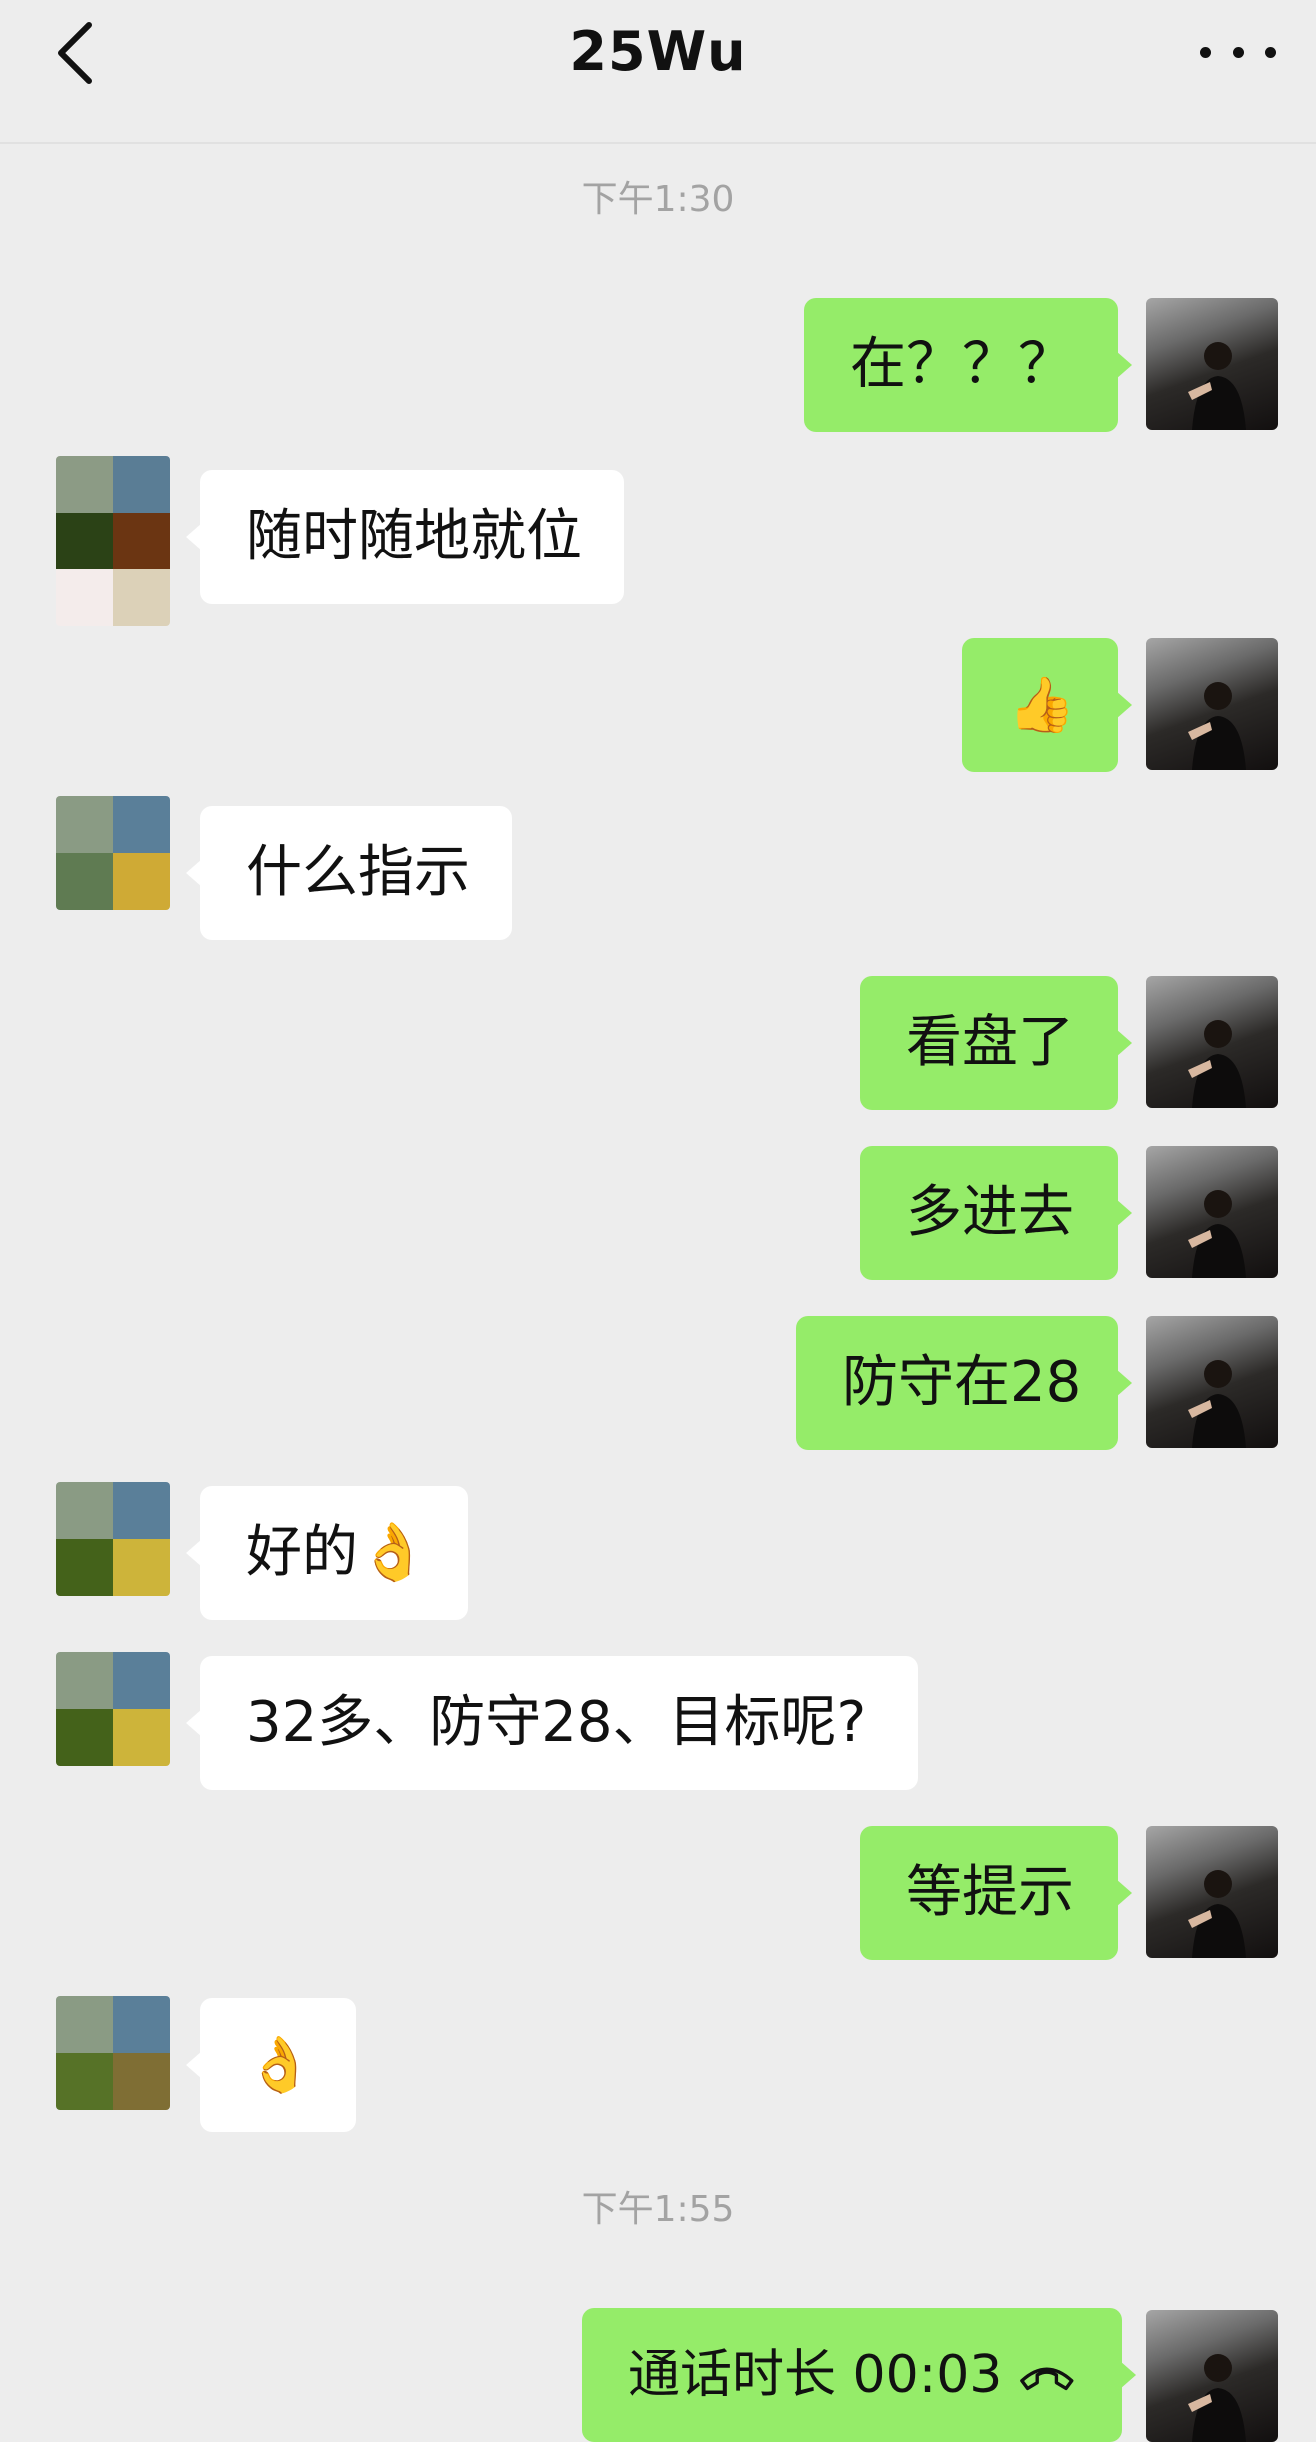  What do you see at coordinates (1047, 2379) in the screenshot?
I see `phone-icon` at bounding box center [1047, 2379].